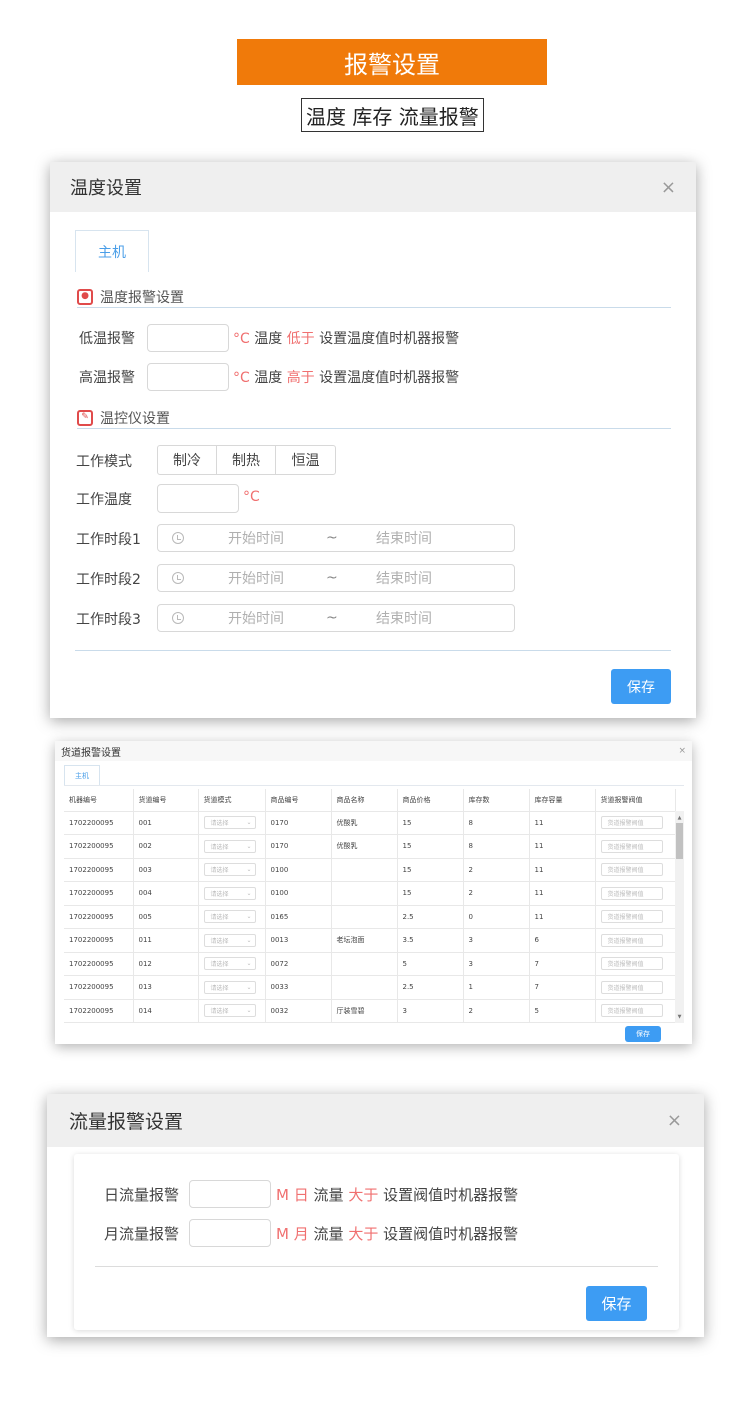 The width and height of the screenshot is (750, 1402). Describe the element at coordinates (679, 841) in the screenshot. I see `scrollbar-thumb` at that location.